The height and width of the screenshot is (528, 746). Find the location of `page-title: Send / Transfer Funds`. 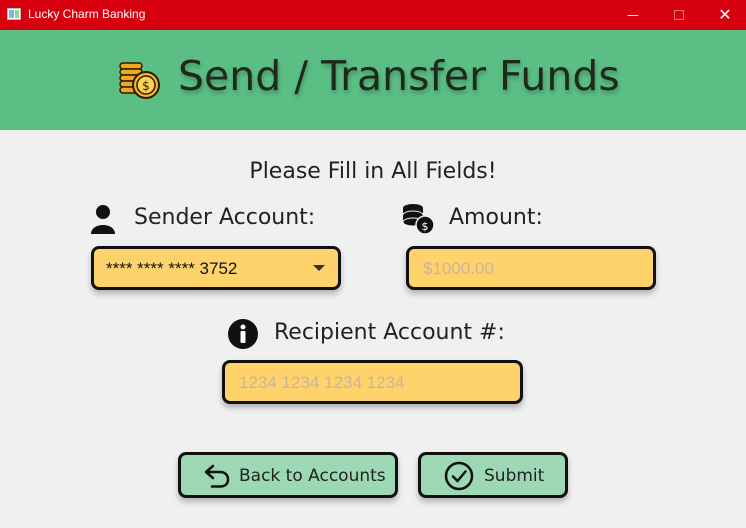

page-title: Send / Transfer Funds is located at coordinates (399, 76).